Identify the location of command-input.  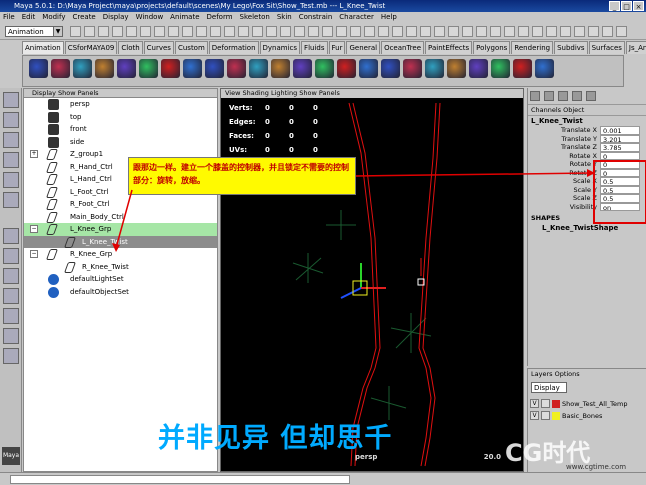
(180, 479).